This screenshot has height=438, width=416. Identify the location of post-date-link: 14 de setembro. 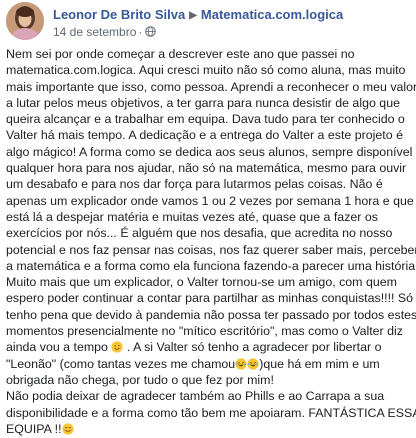
(94, 32).